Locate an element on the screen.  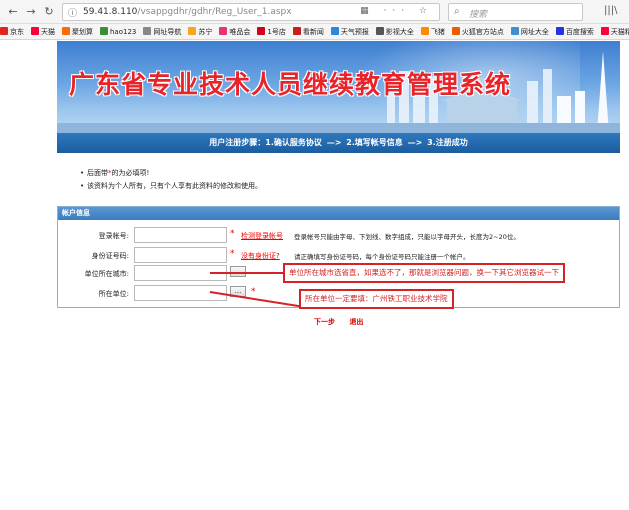
next-step-button: 下一步 is located at coordinates (324, 322).